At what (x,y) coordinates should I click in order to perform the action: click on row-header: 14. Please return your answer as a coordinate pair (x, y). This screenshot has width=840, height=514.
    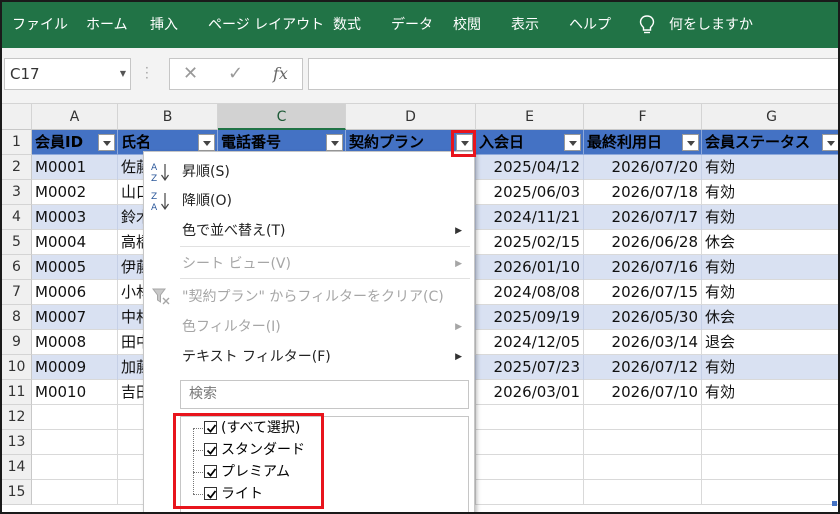
    Looking at the image, I should click on (17, 467).